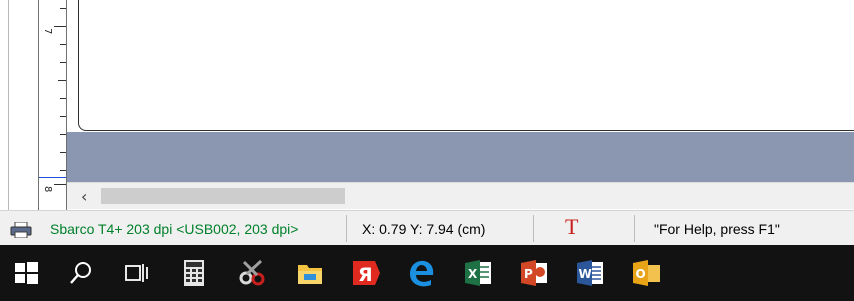 The width and height of the screenshot is (854, 301). Describe the element at coordinates (534, 273) in the screenshot. I see `powerpoint-icon: P` at that location.